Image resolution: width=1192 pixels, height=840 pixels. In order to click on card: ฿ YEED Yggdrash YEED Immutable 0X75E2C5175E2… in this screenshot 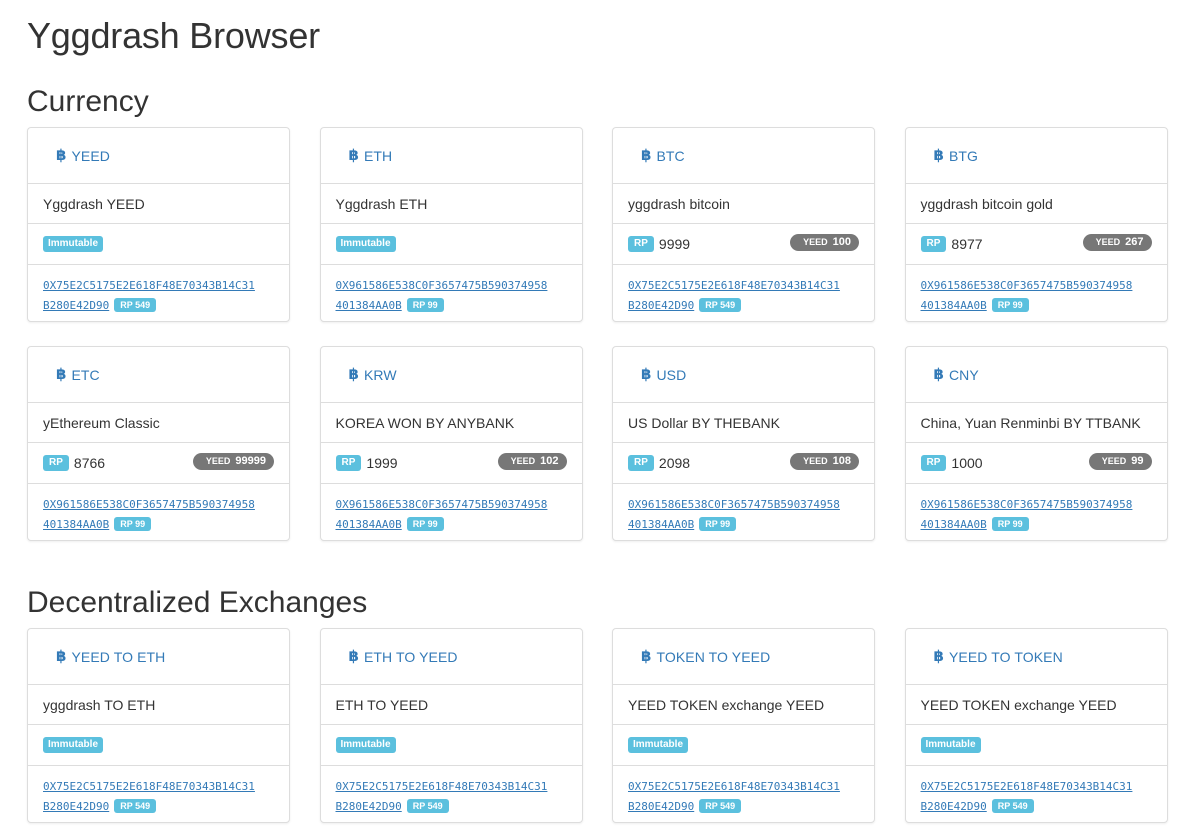, I will do `click(158, 224)`.